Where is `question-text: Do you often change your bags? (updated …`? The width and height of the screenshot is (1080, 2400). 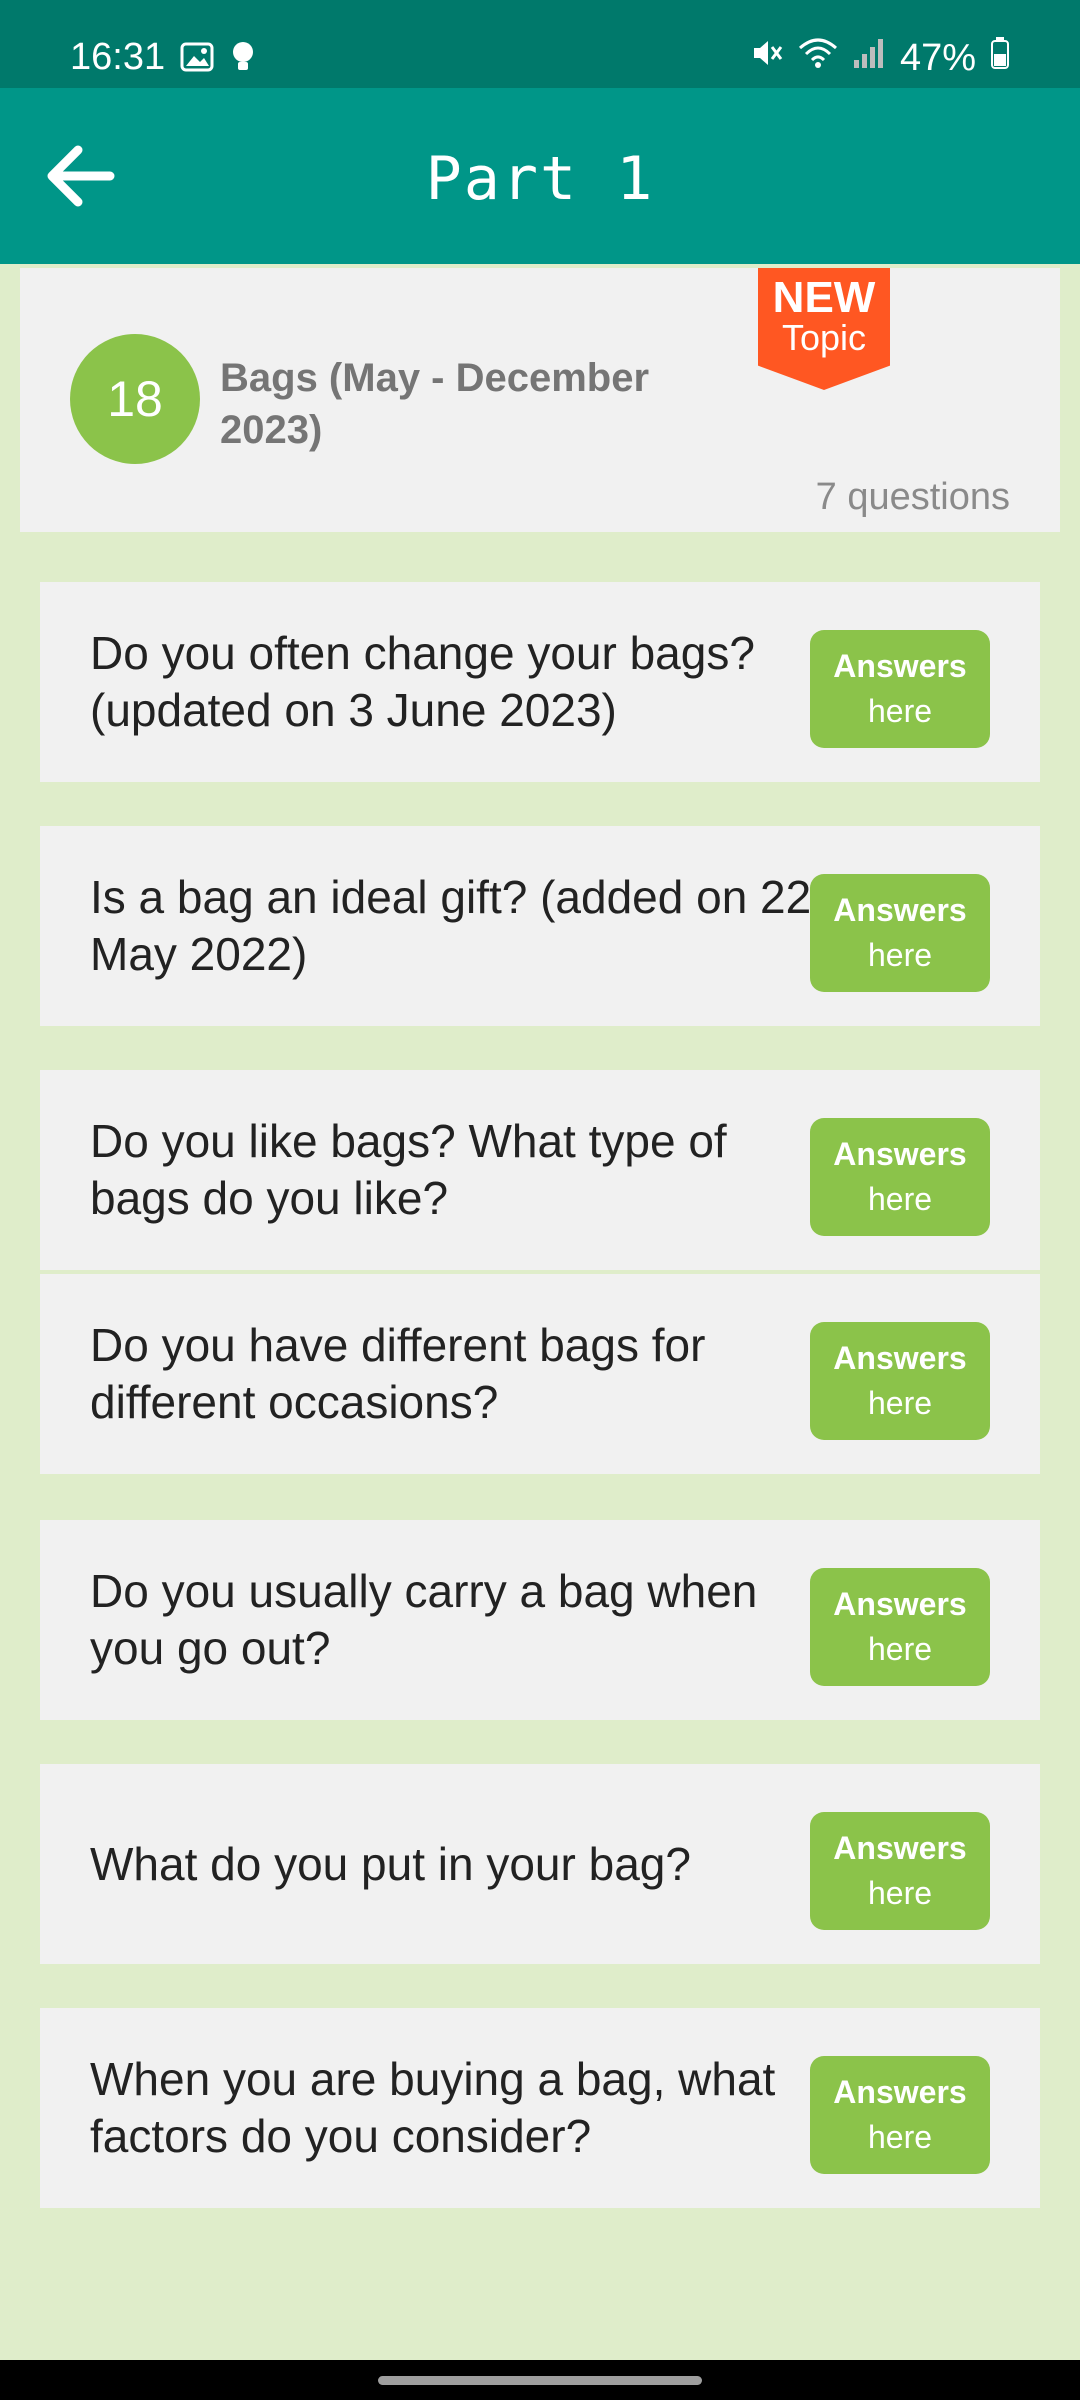 question-text: Do you often change your bags? (updated … is located at coordinates (422, 681).